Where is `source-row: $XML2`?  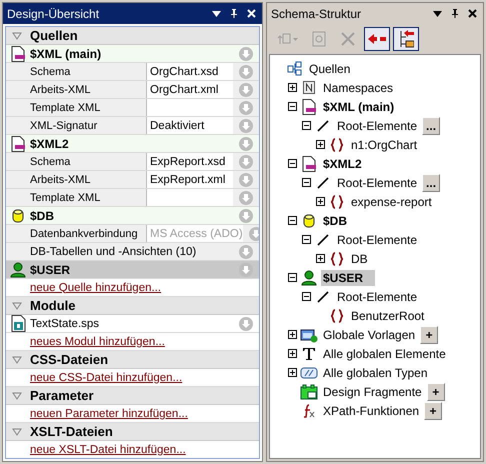 source-row: $XML2 is located at coordinates (132, 144).